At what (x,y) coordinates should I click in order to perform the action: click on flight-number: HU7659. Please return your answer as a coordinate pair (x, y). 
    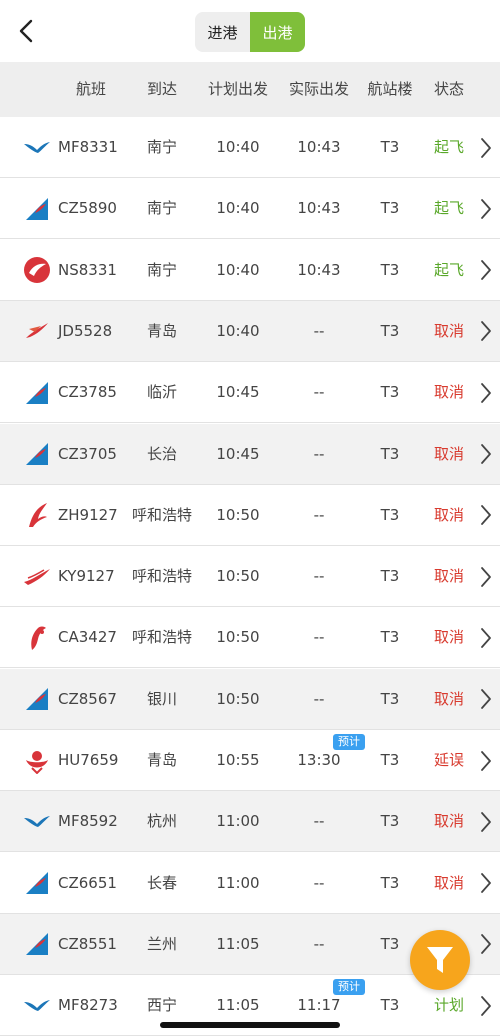
    Looking at the image, I should click on (88, 760).